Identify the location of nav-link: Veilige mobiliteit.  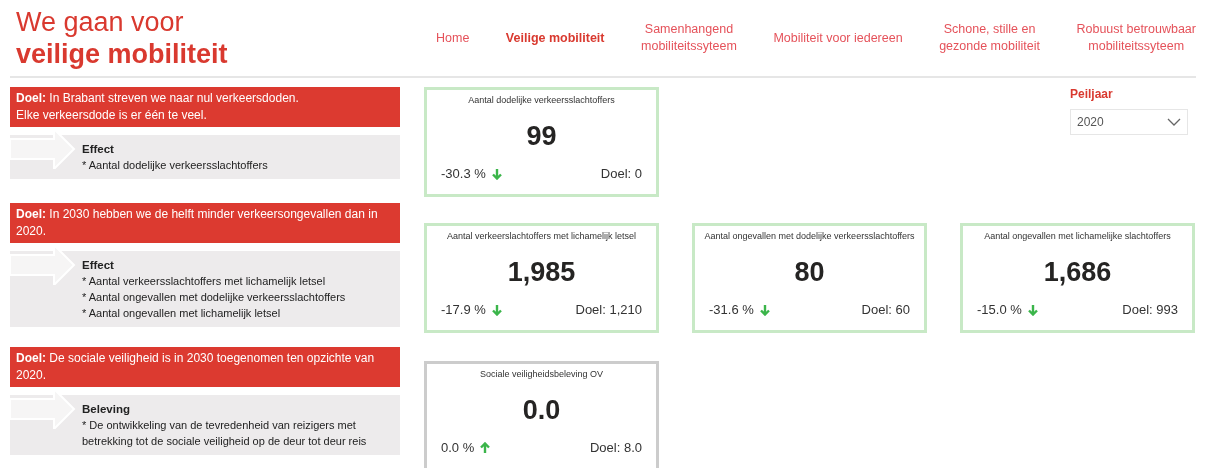
(555, 38).